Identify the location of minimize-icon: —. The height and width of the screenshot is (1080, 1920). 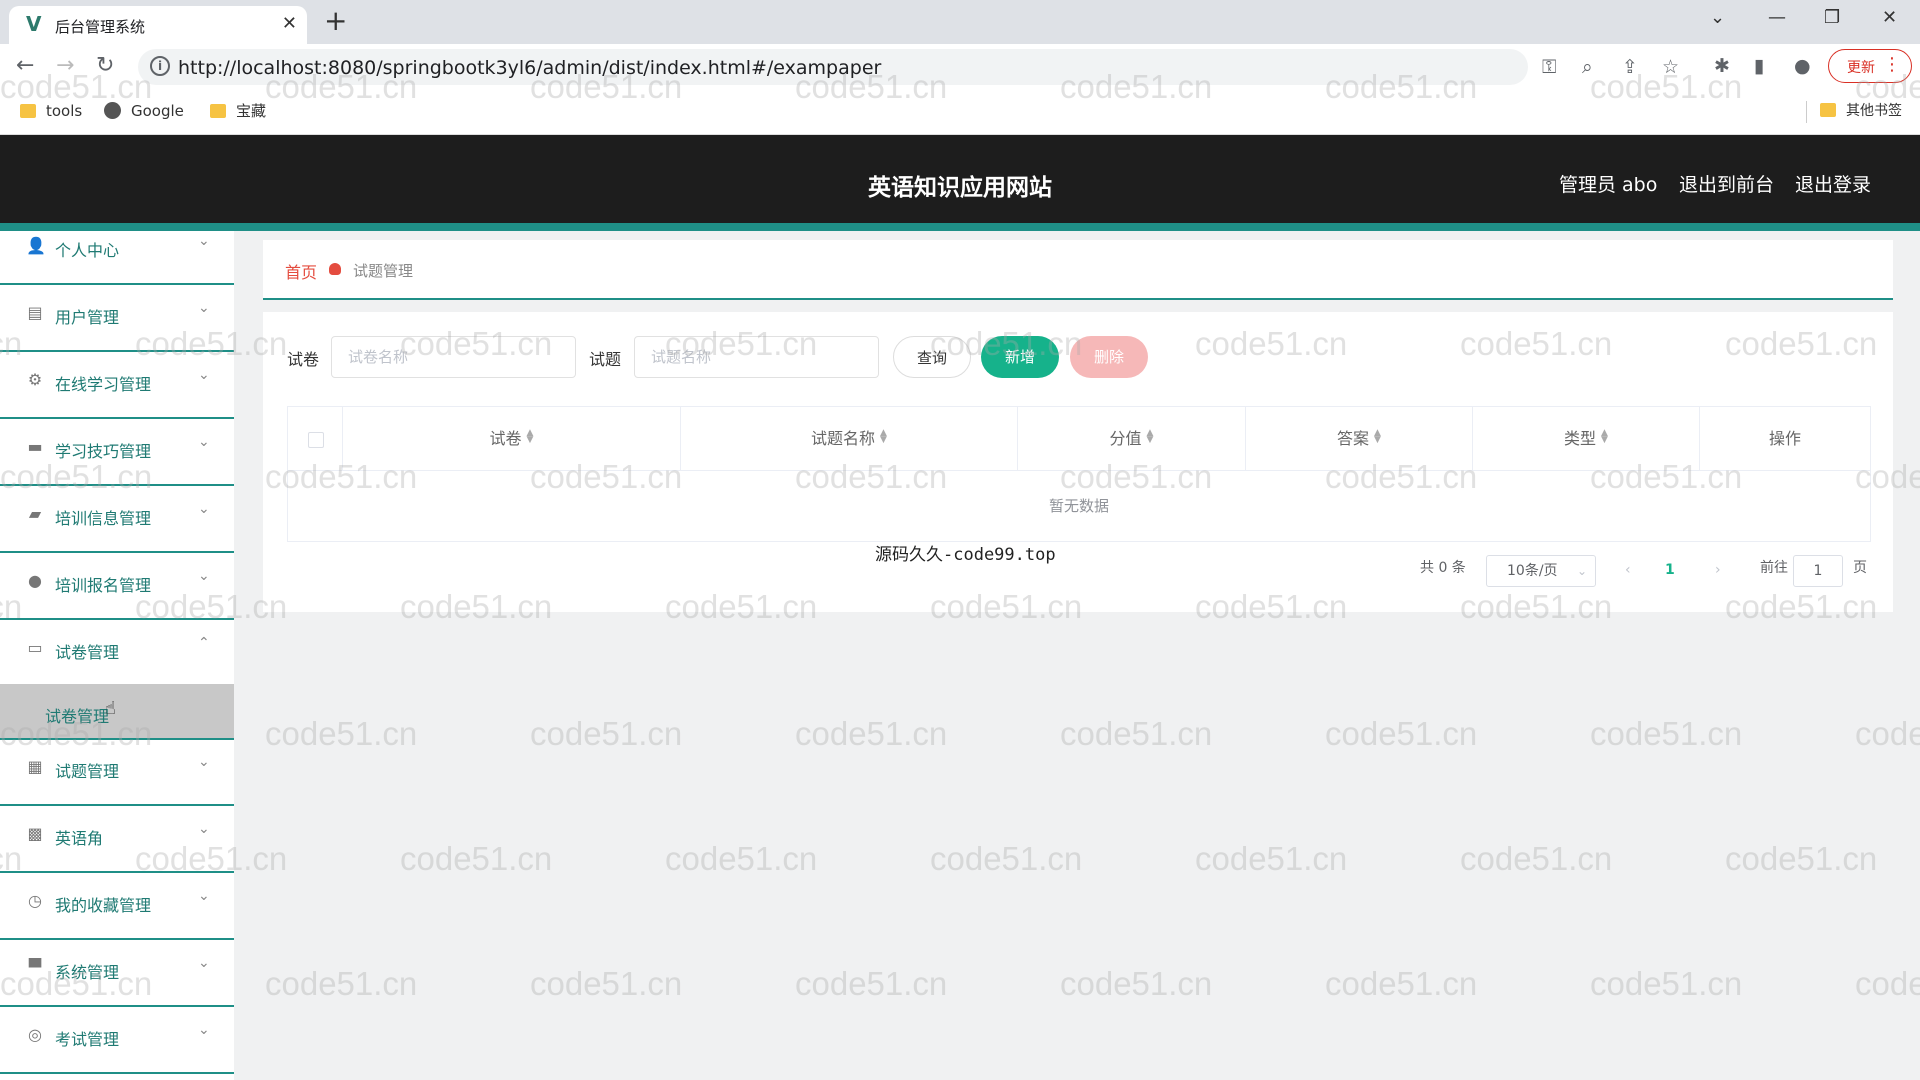
(1777, 18).